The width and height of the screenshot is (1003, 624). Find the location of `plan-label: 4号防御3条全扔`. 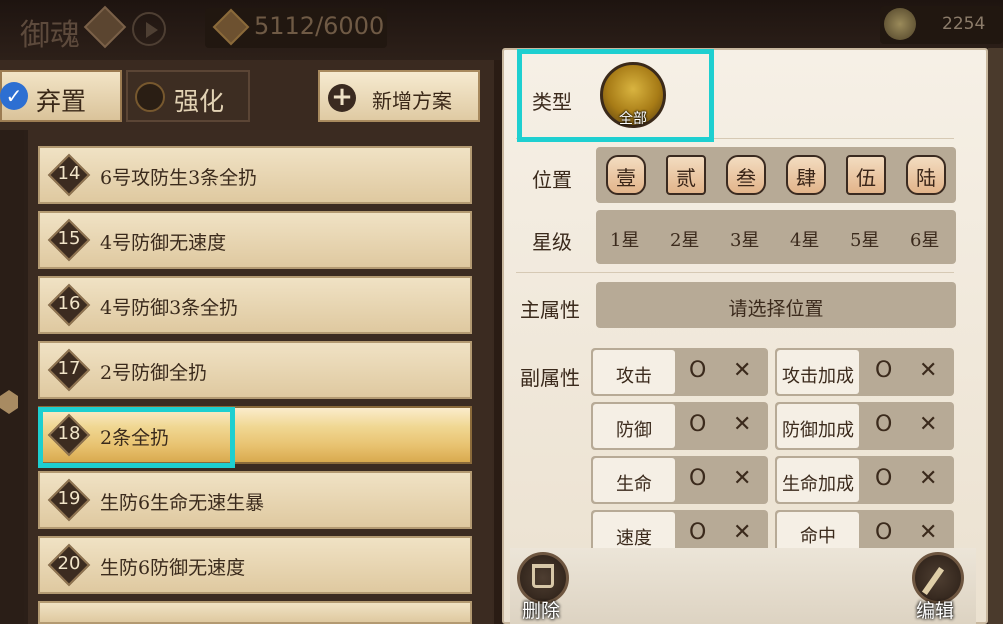

plan-label: 4号防御3条全扔 is located at coordinates (169, 308).